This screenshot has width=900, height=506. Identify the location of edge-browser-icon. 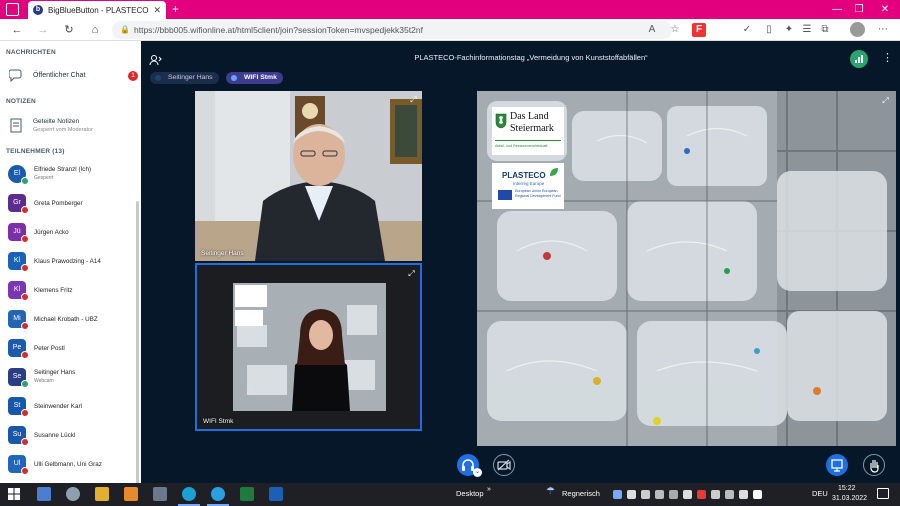
(218, 494).